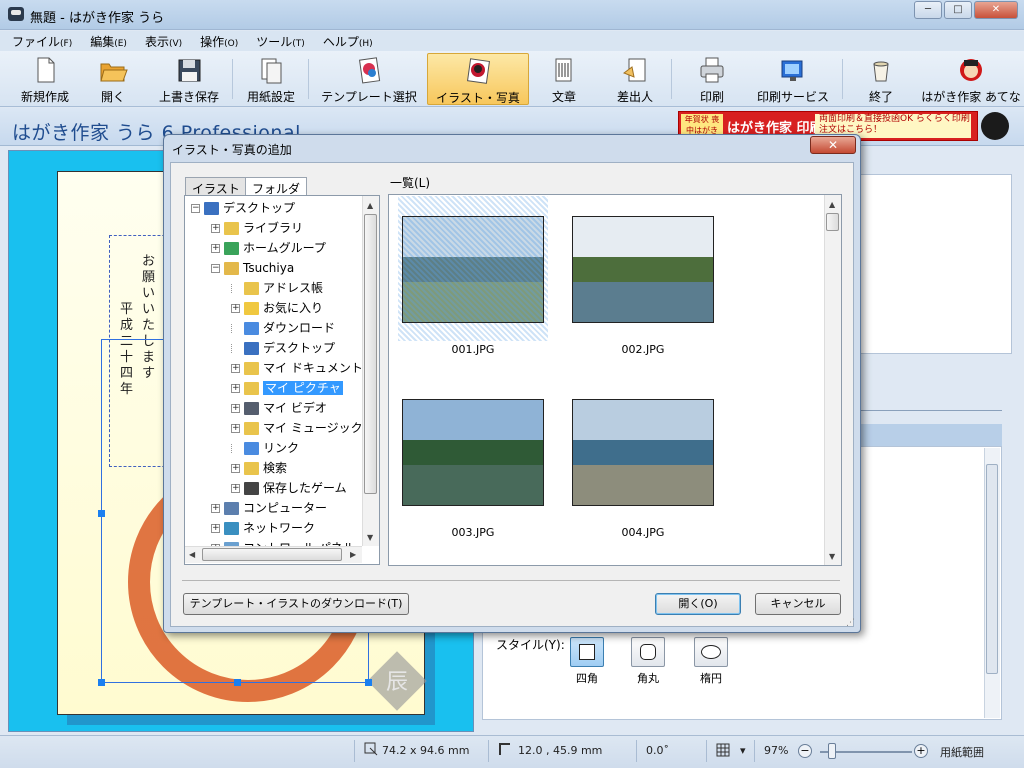  Describe the element at coordinates (243, 208) in the screenshot. I see `tree-item: − デスクトップ` at that location.